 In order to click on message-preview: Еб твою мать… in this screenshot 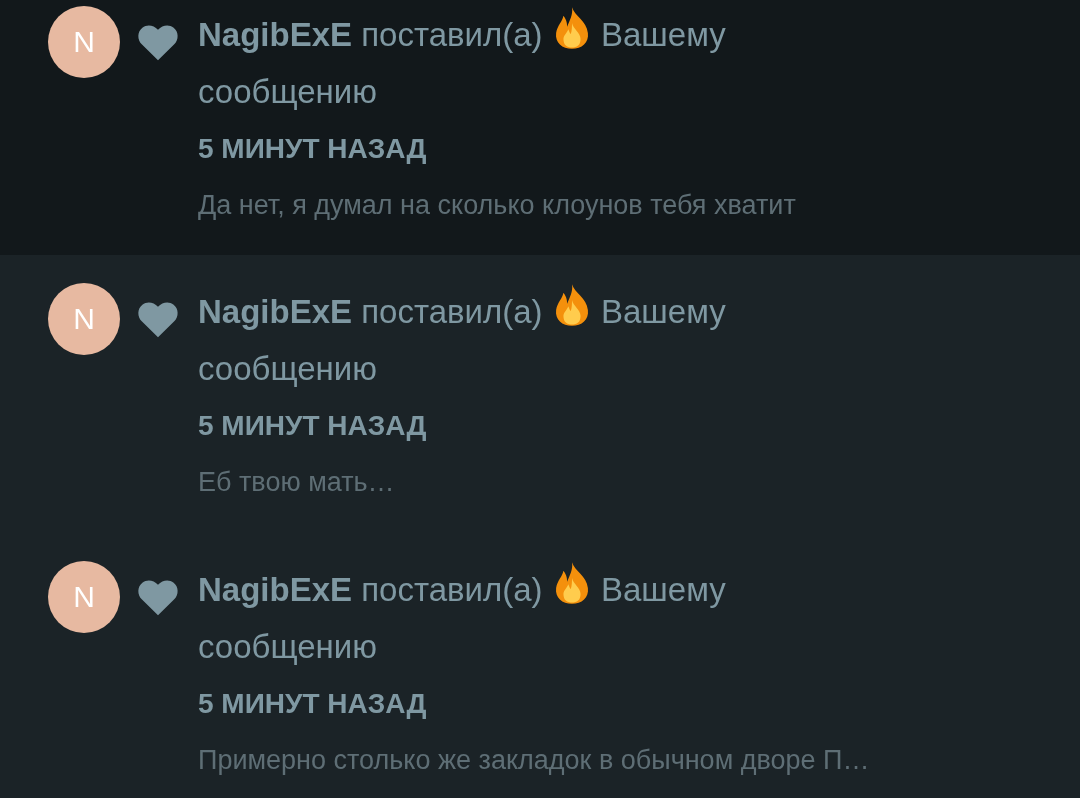, I will do `click(296, 482)`.